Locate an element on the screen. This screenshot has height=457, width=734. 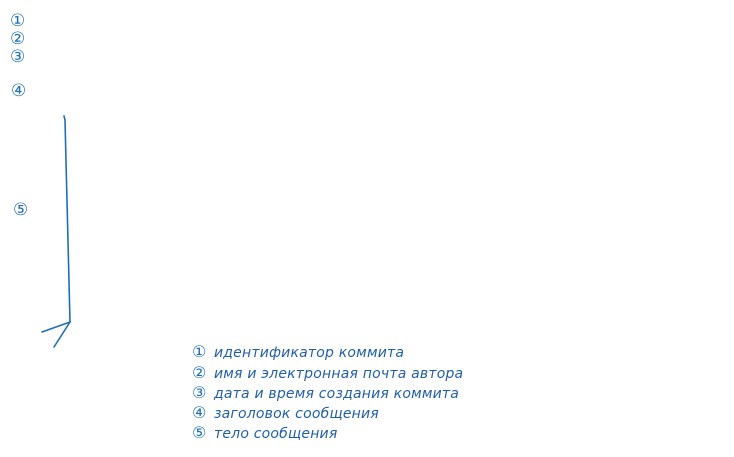
legend-text: дата и время создания коммита is located at coordinates (337, 394).